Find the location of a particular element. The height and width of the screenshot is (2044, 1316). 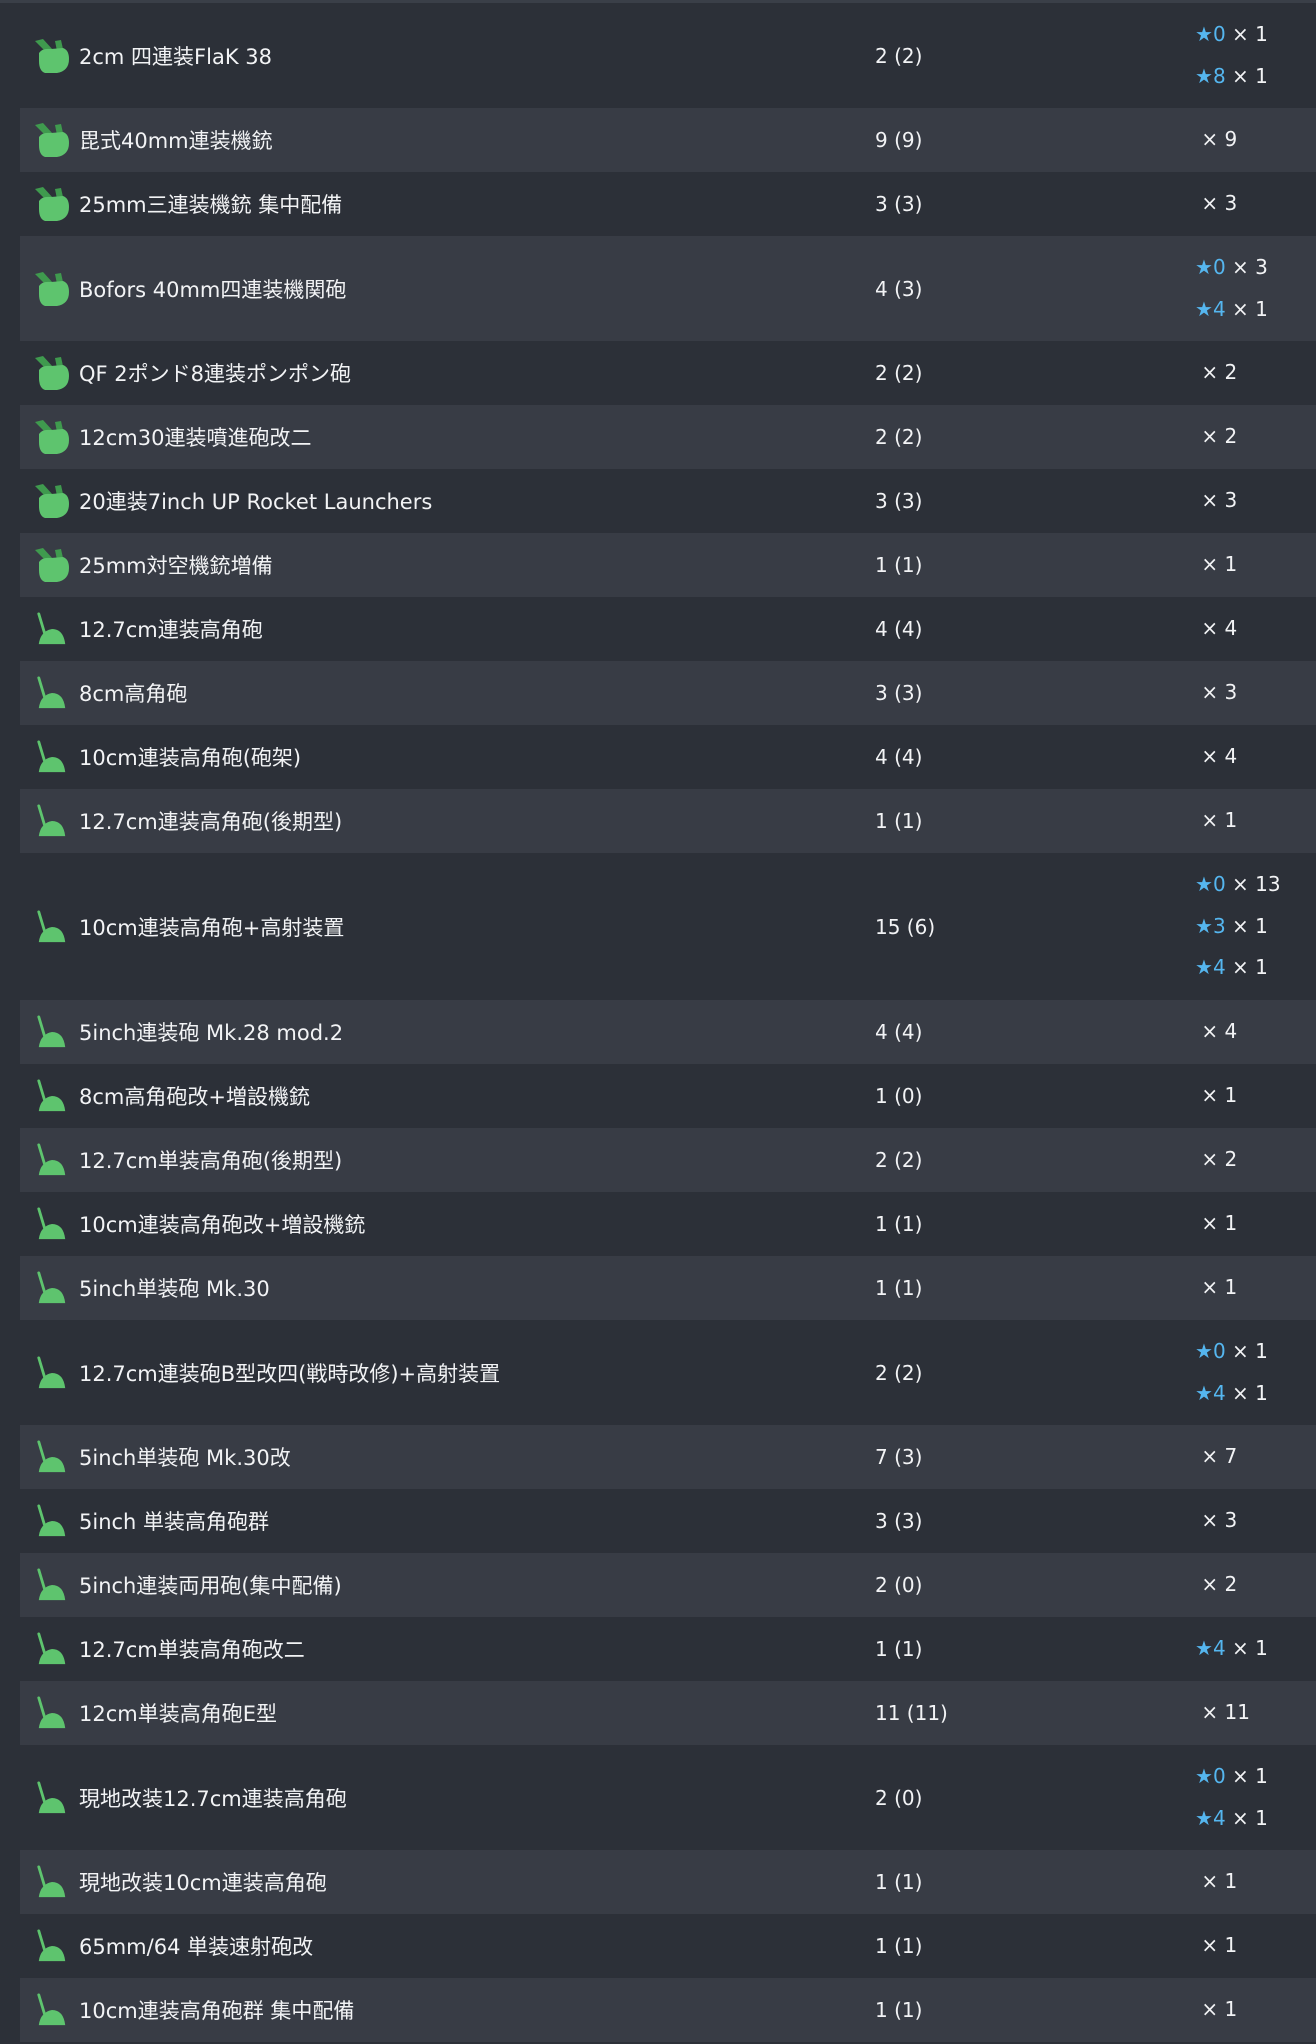

table-row: 12.7cm単装高角砲改二 1 (1) ★4 × 1 is located at coordinates (668, 1649).